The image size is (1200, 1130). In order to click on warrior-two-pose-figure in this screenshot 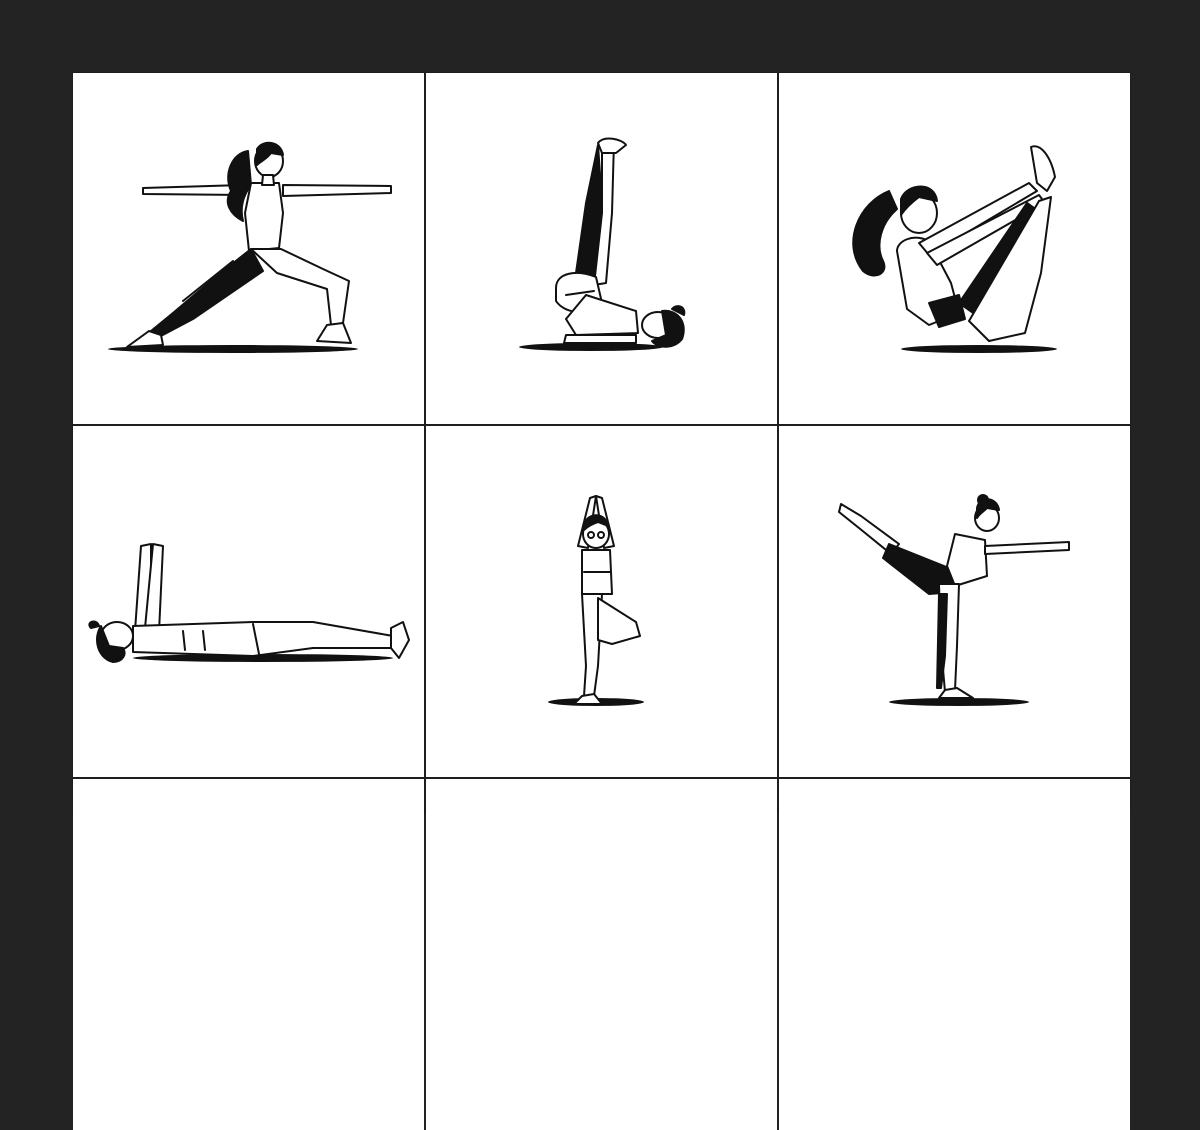, I will do `click(250, 247)`.